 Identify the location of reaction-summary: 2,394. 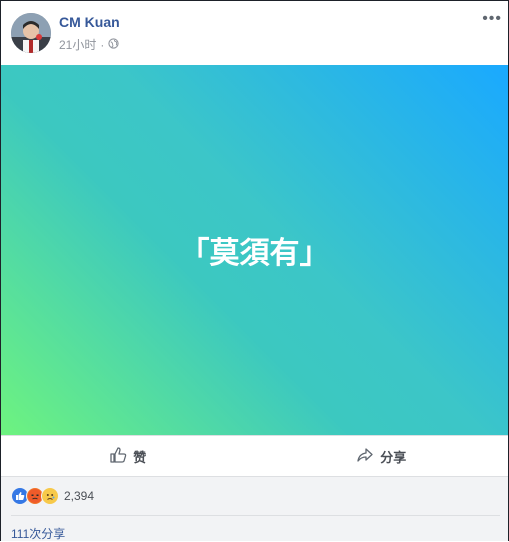
(52, 496).